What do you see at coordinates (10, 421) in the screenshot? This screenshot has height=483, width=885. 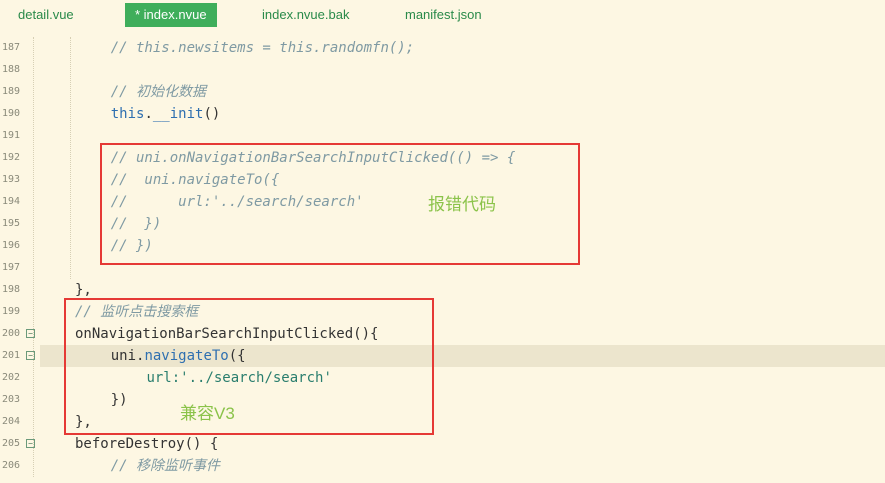 I see `line-number: 204` at bounding box center [10, 421].